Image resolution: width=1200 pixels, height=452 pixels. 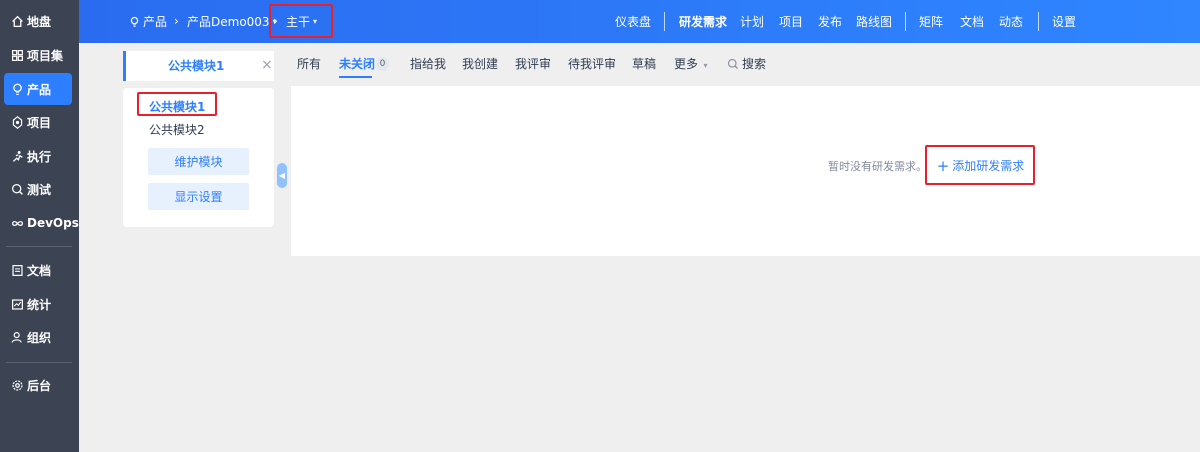 I want to click on sidebar-item-label: 后台, so click(x=39, y=385).